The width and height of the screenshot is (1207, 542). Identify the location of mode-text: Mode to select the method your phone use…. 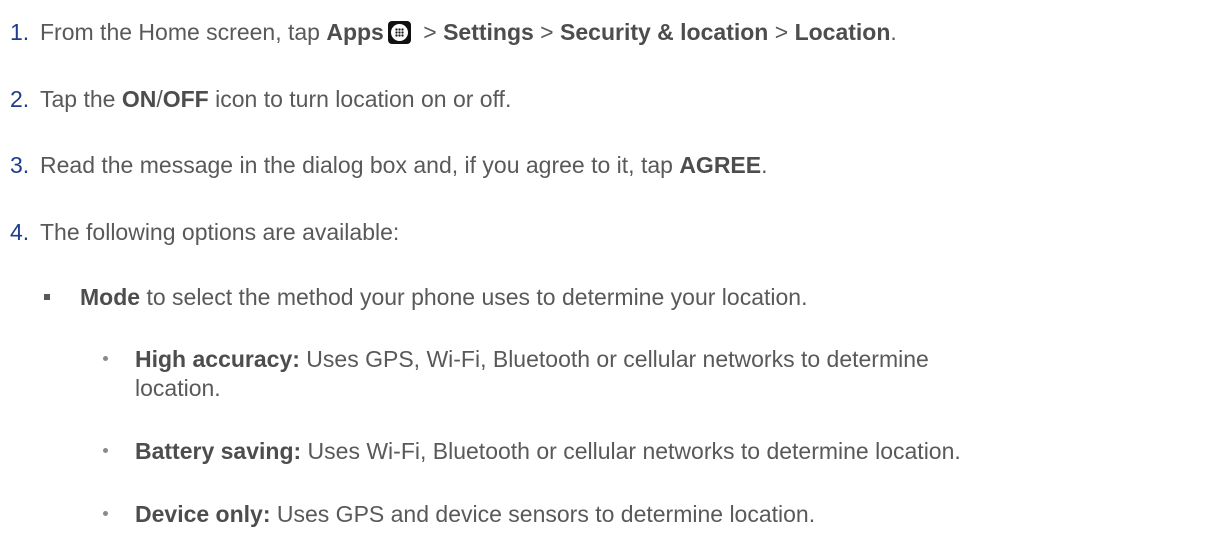
(444, 297).